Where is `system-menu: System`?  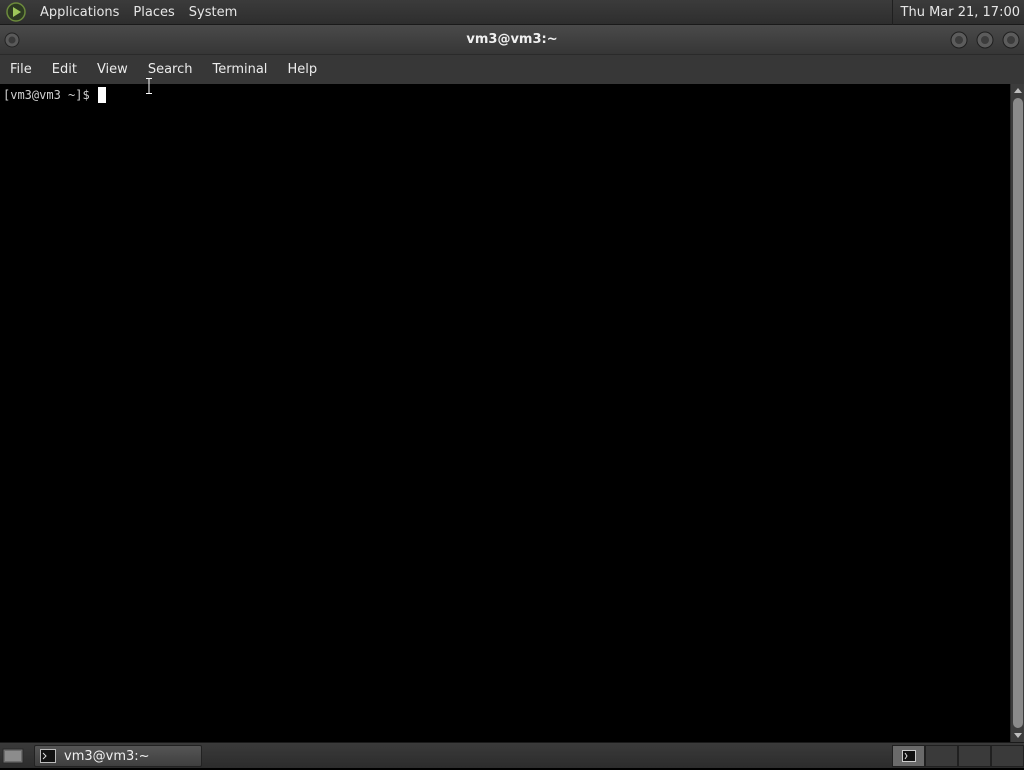 system-menu: System is located at coordinates (213, 12).